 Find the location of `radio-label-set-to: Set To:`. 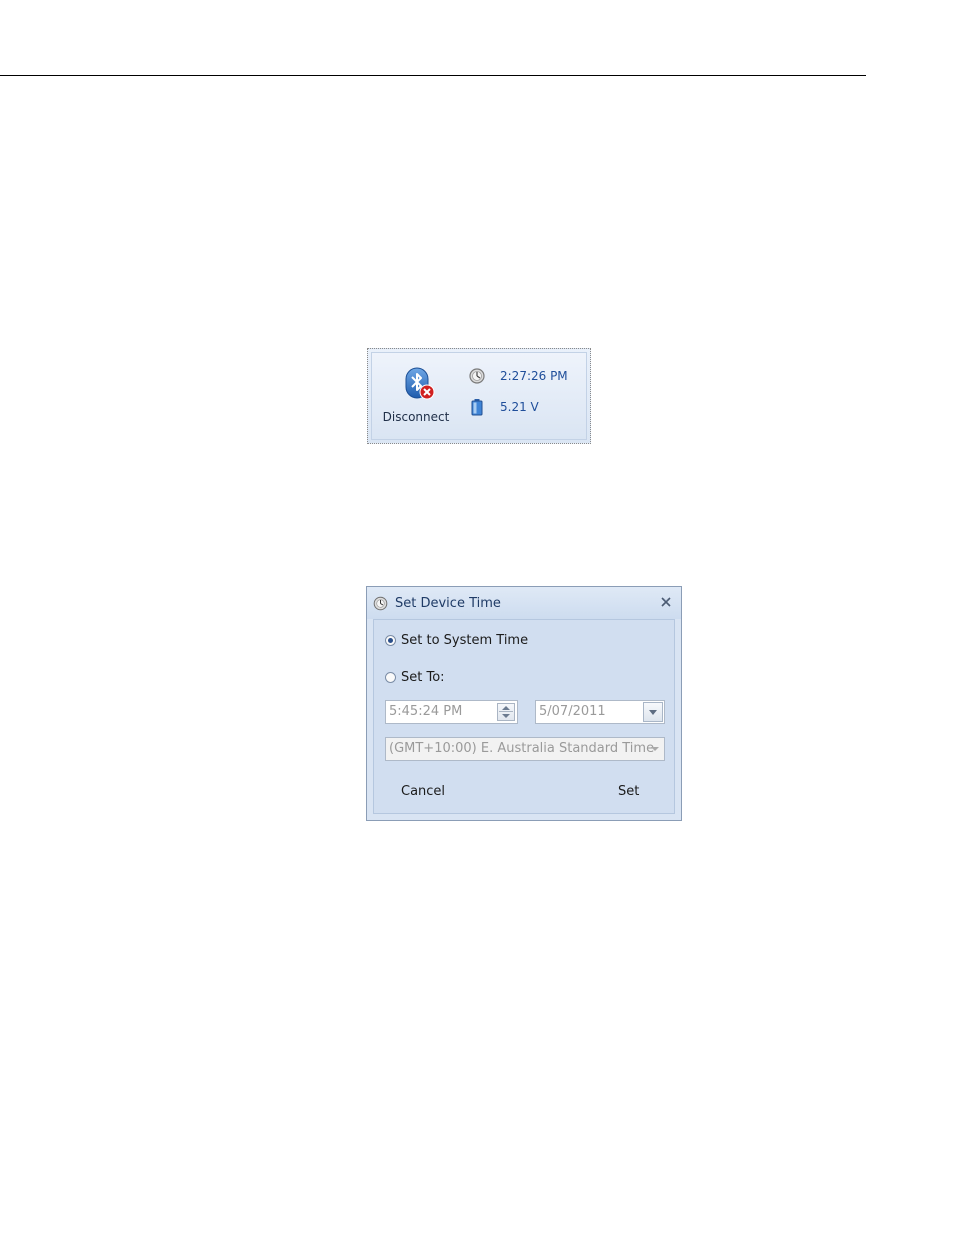

radio-label-set-to: Set To: is located at coordinates (423, 677).